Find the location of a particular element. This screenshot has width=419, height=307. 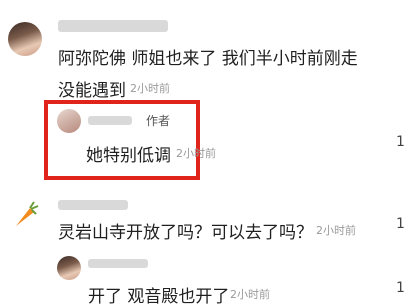

reply-text: 她特别低调 is located at coordinates (128, 156).